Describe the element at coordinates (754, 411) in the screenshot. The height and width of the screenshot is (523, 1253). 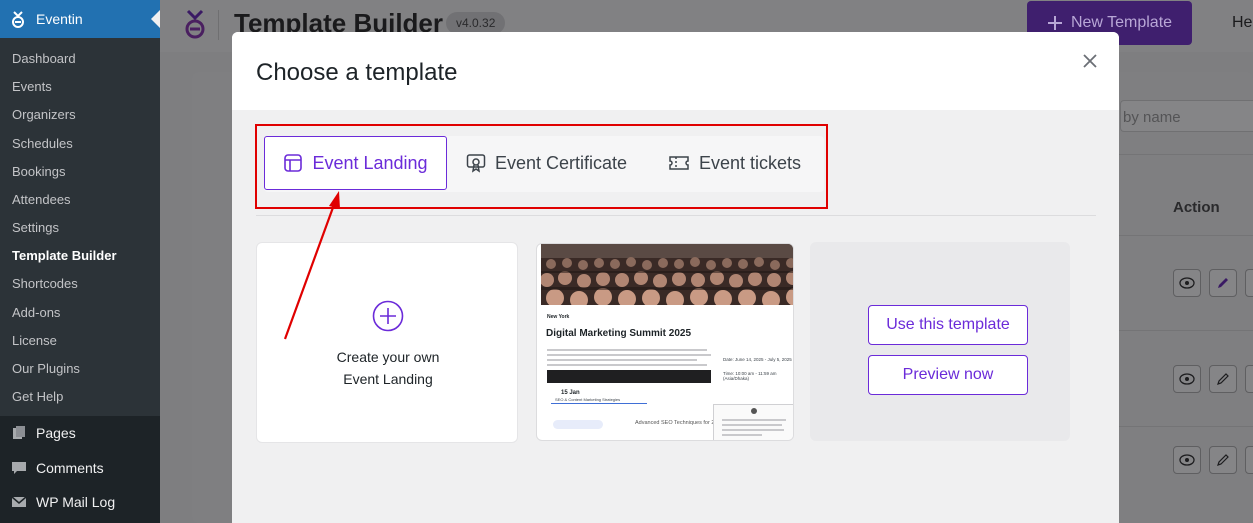
I see `info-icon` at that location.